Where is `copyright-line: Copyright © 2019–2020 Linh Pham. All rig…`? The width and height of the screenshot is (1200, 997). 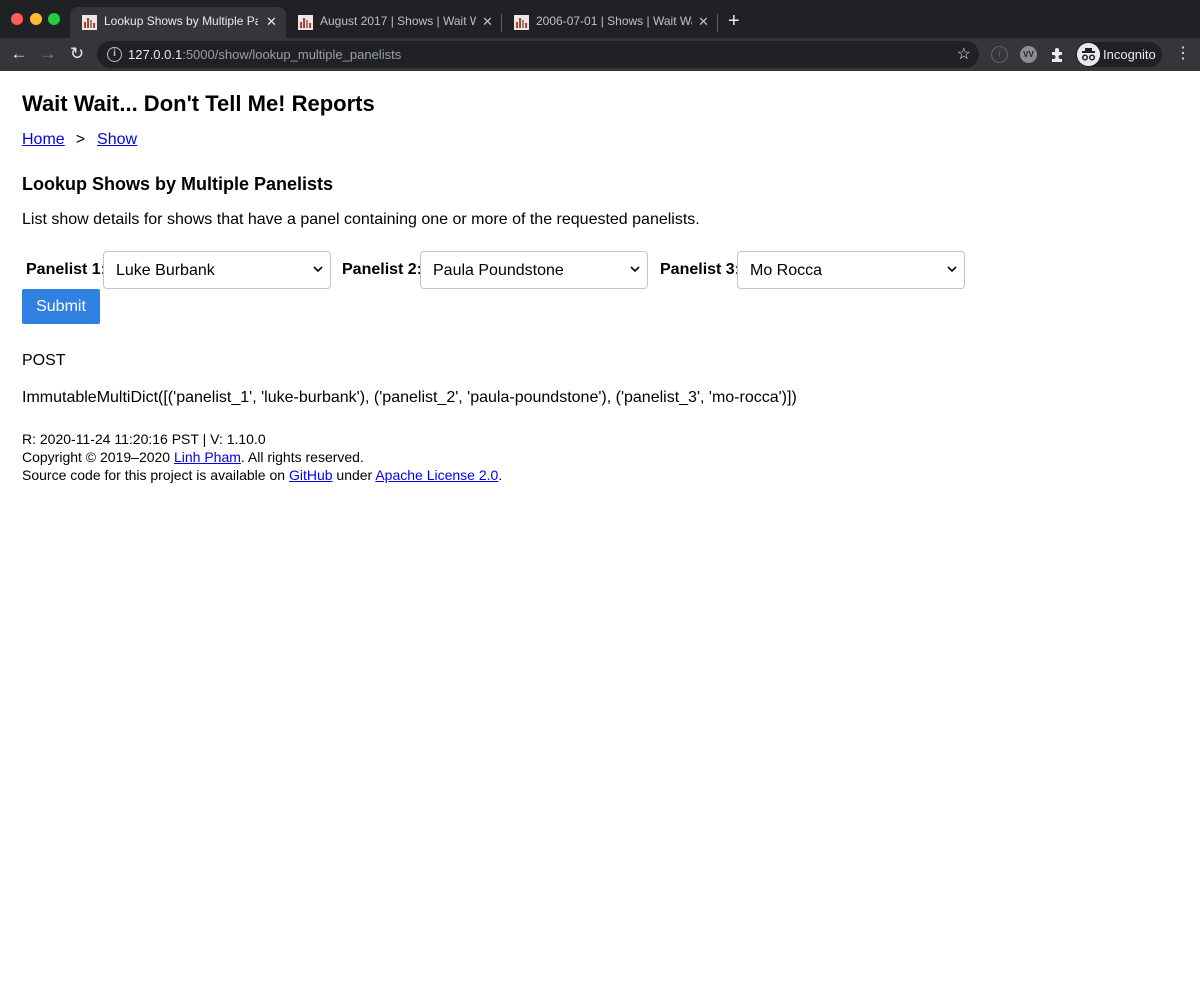
copyright-line: Copyright © 2019–2020 Linh Pham. All rig… is located at coordinates (262, 457).